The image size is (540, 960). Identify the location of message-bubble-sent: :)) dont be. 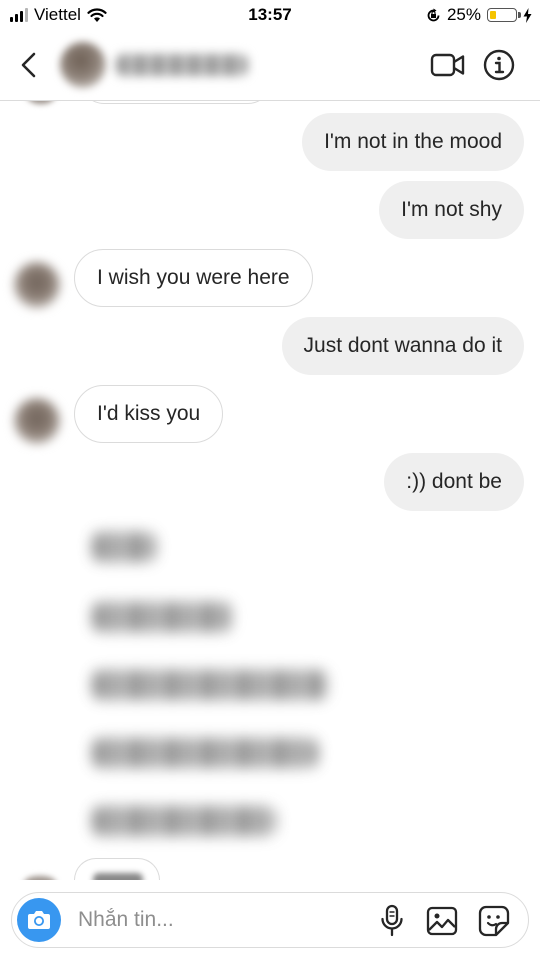
(454, 482).